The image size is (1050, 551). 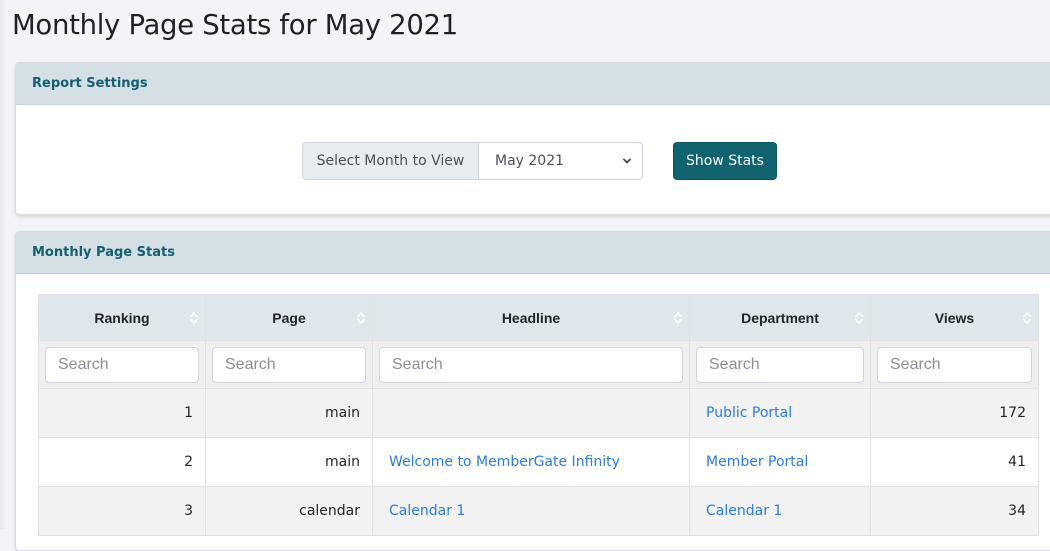 I want to click on column-header-headline: Headline, so click(x=531, y=317).